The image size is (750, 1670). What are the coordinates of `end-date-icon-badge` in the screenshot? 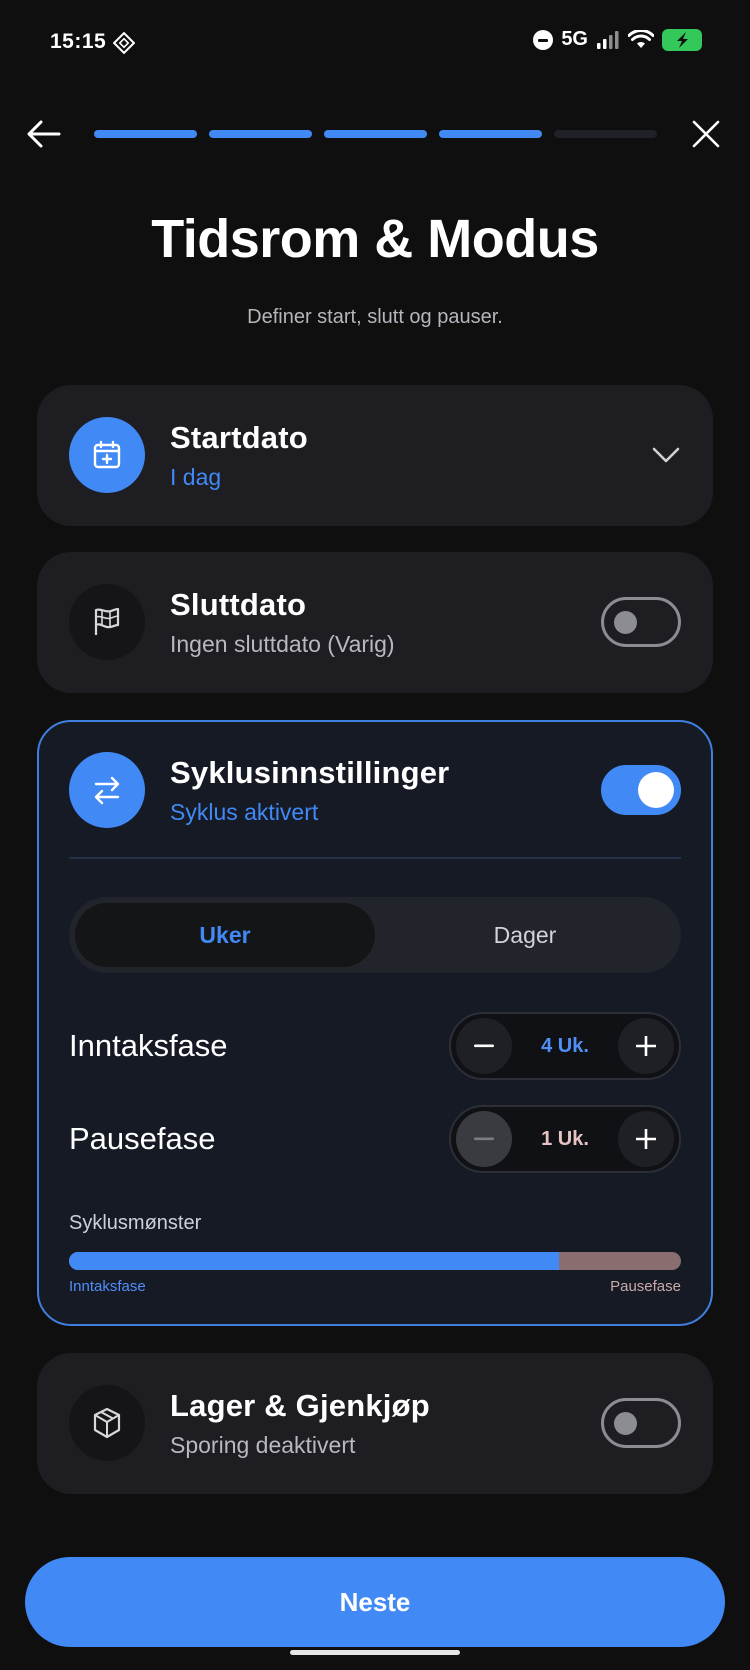 It's located at (107, 622).